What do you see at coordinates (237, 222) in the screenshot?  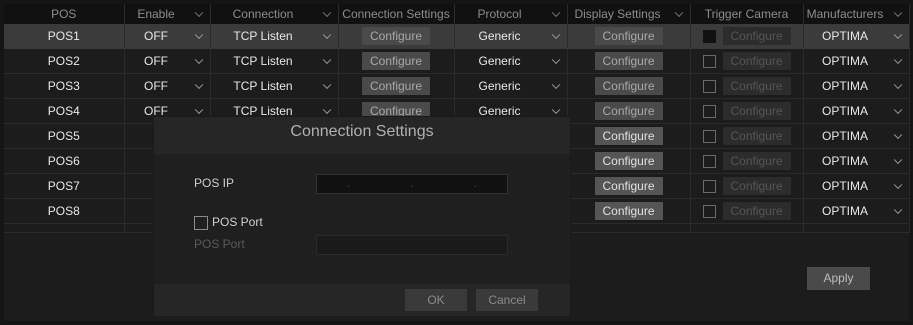 I see `pos-port-checkbox-label: POS Port` at bounding box center [237, 222].